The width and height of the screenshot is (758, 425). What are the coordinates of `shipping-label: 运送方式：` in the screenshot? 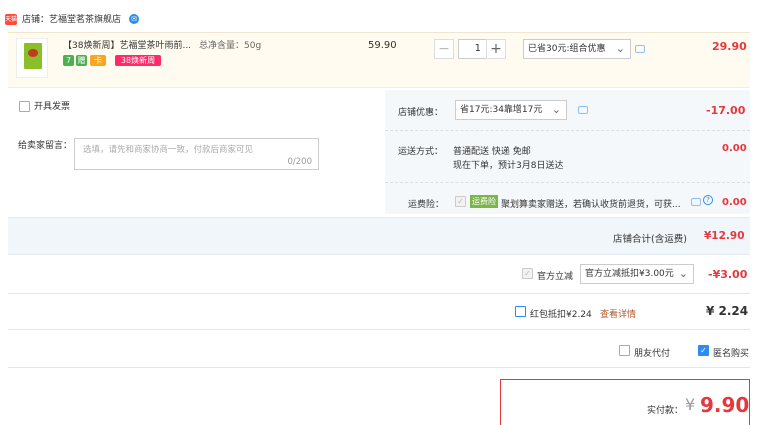 It's located at (421, 152).